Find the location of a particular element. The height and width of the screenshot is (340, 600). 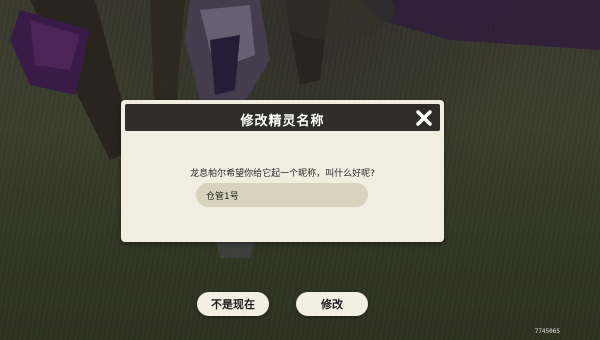

confirm-rename-button: 修改 is located at coordinates (332, 304).